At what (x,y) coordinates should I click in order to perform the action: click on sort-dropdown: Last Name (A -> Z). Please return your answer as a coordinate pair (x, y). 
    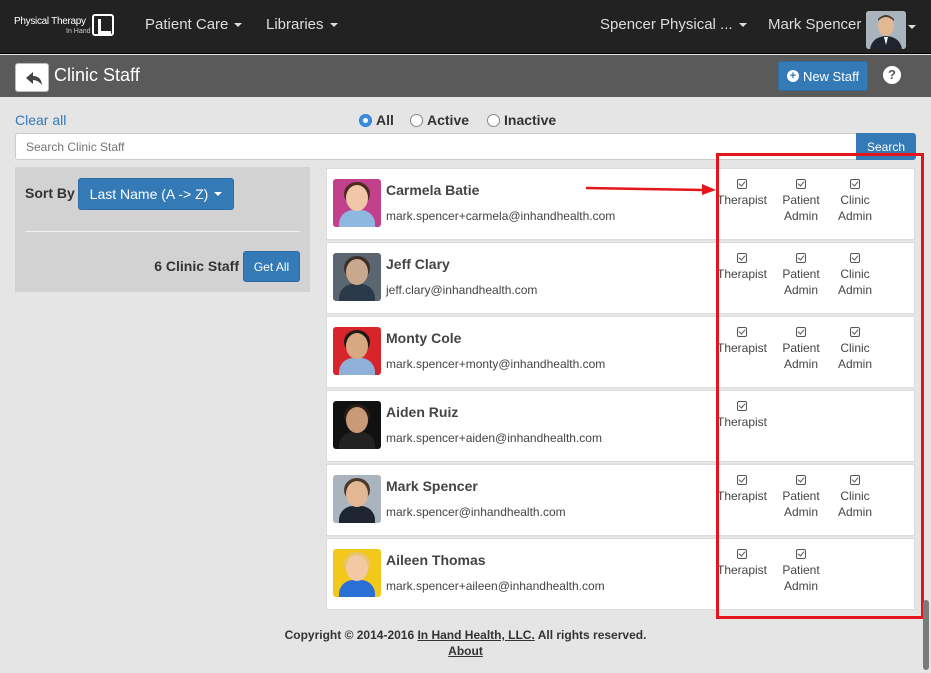
    Looking at the image, I should click on (156, 194).